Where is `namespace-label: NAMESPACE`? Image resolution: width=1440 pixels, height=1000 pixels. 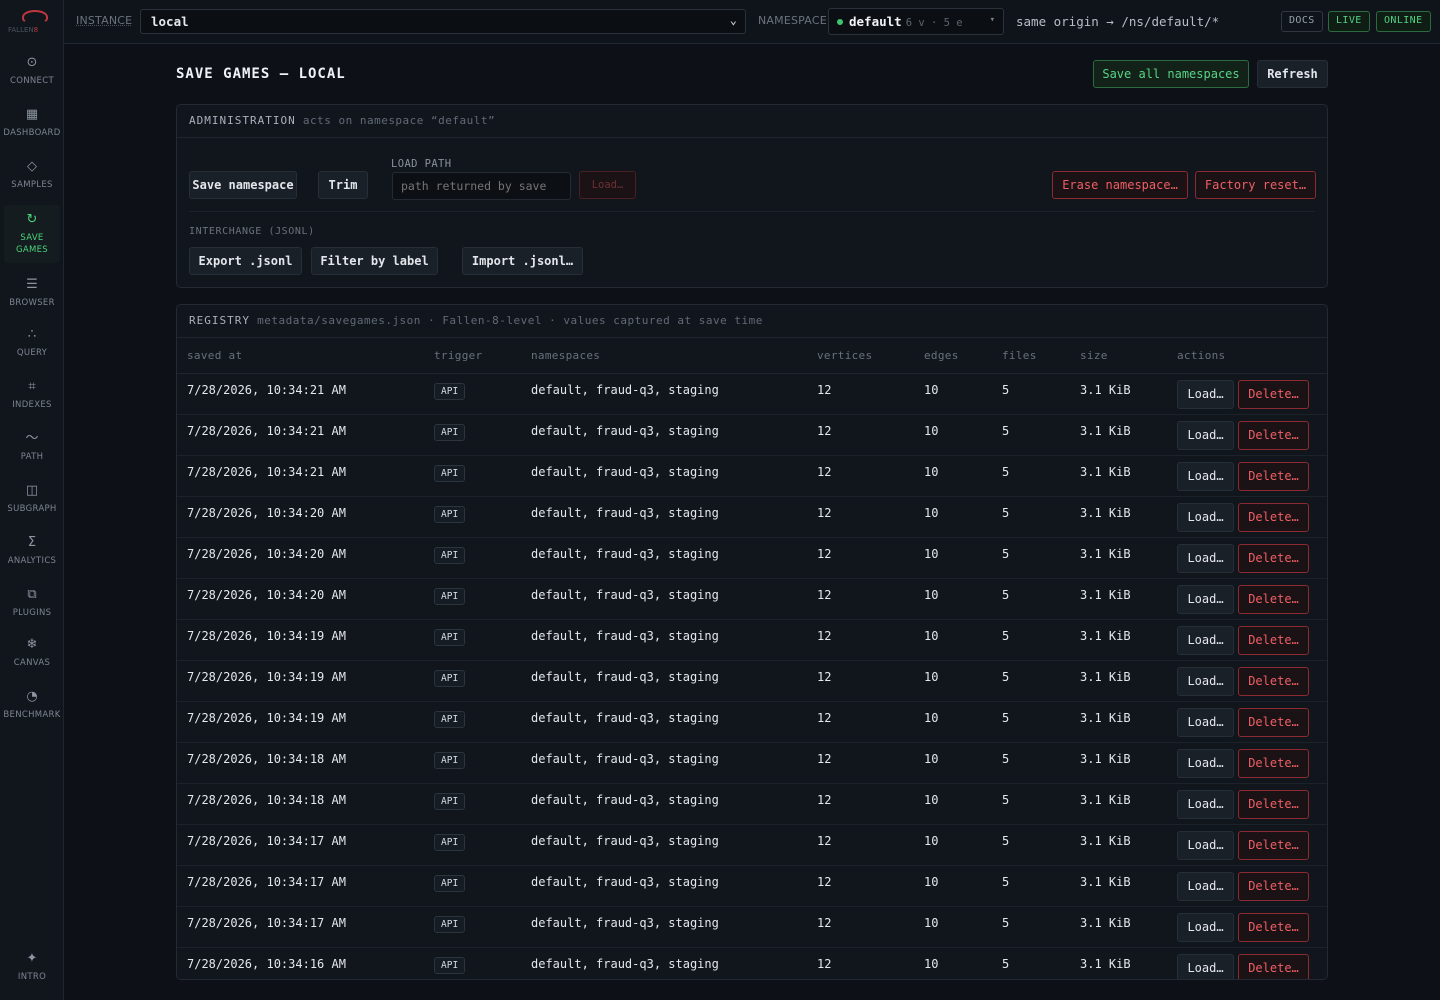 namespace-label: NAMESPACE is located at coordinates (792, 20).